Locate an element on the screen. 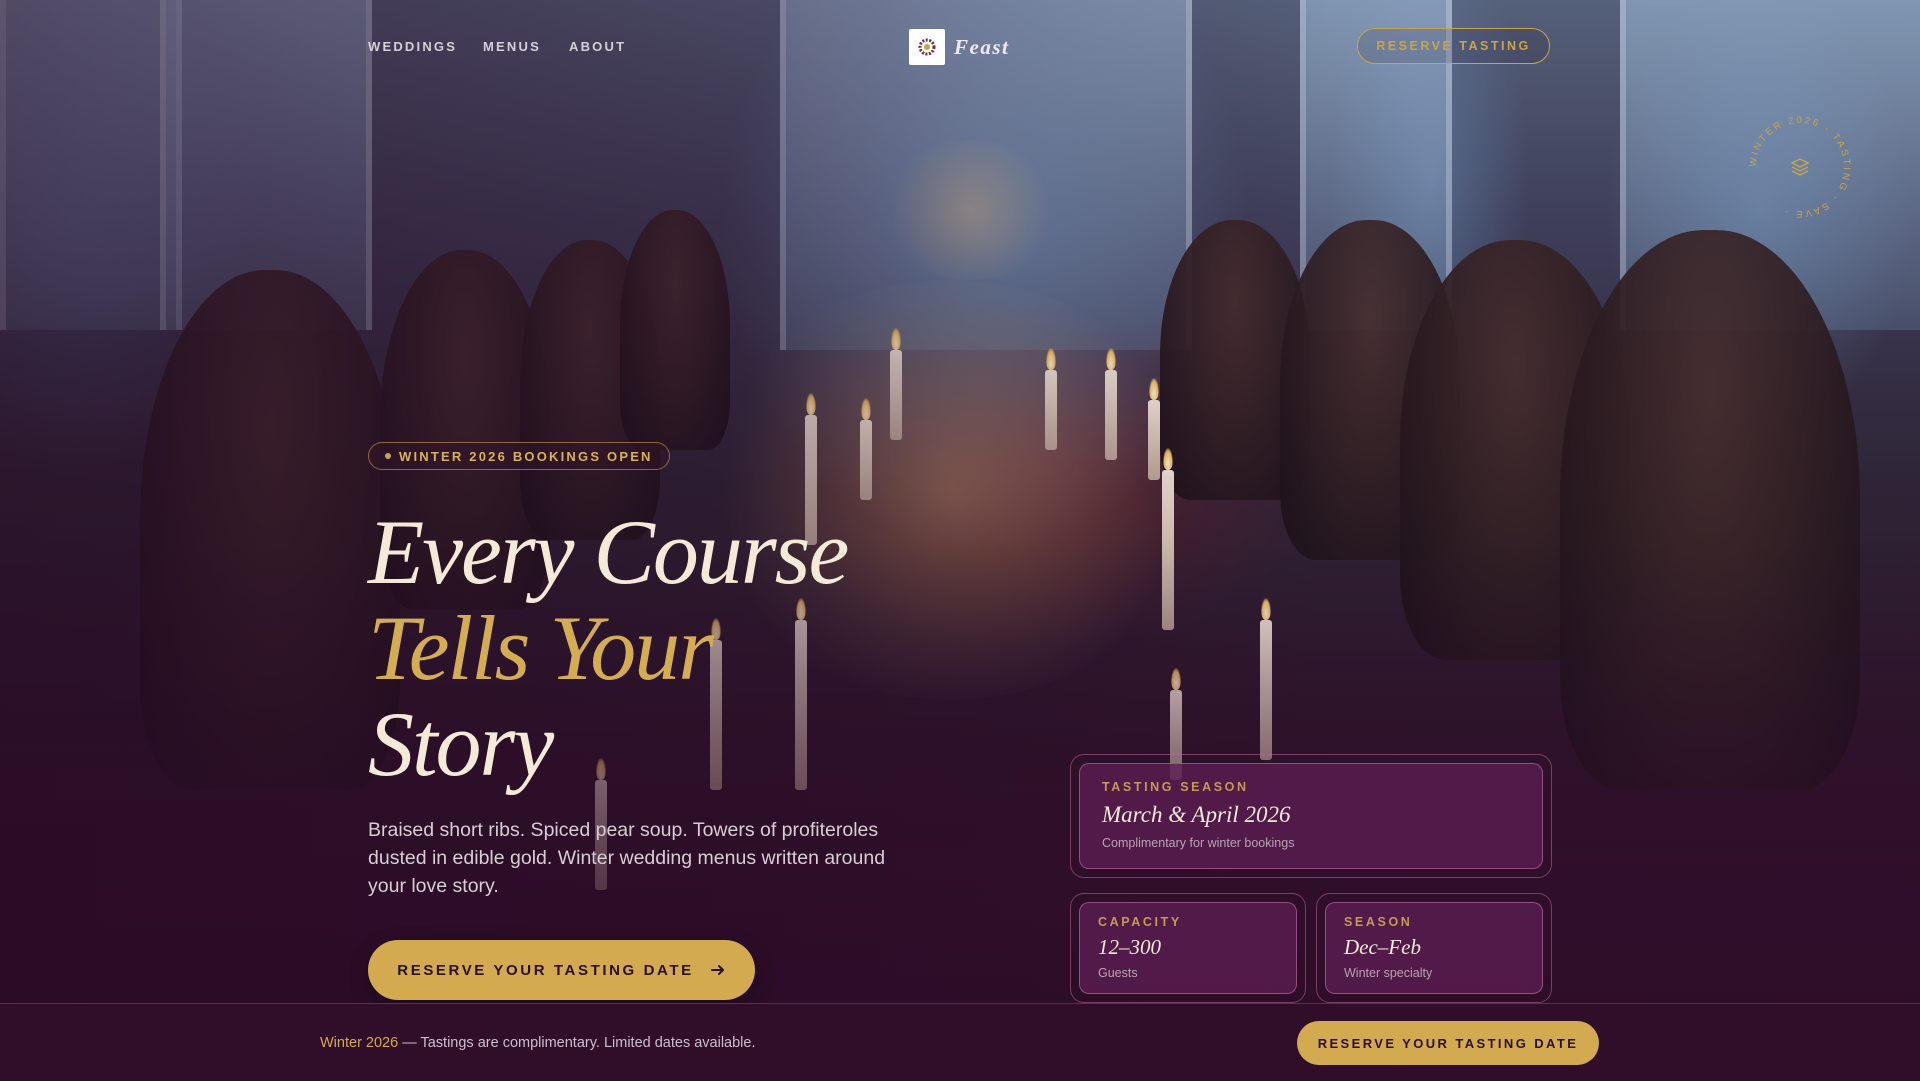 Image resolution: width=1920 pixels, height=1081 pixels. nav-about: ABOUT is located at coordinates (597, 46).